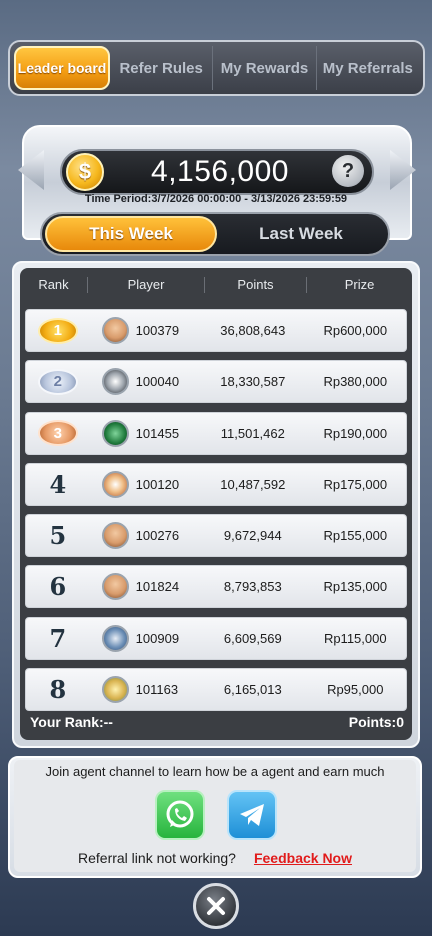 The image size is (432, 936). Describe the element at coordinates (355, 587) in the screenshot. I see `prize-cell: Rp135,000` at that location.